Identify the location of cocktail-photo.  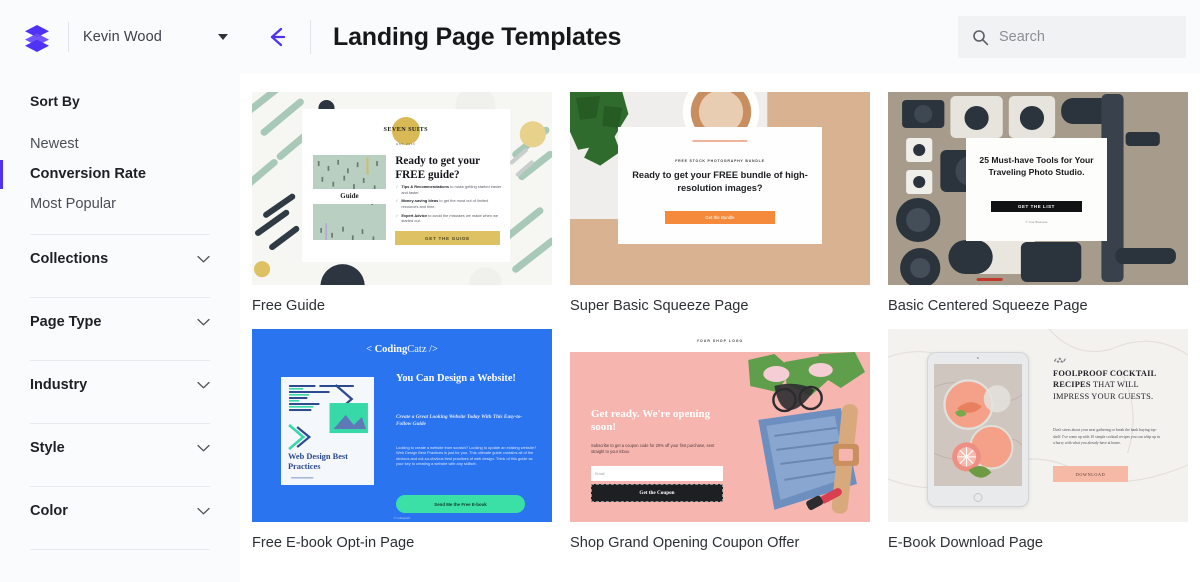
(978, 424).